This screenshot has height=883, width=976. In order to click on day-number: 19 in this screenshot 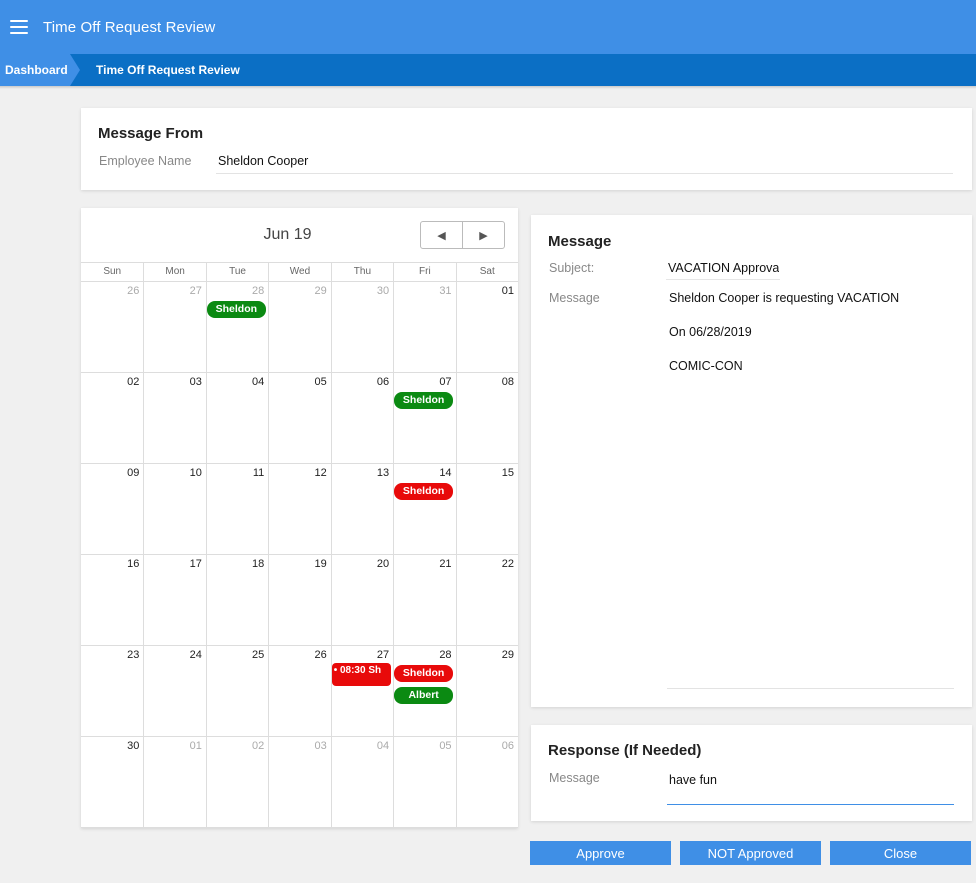, I will do `click(320, 564)`.